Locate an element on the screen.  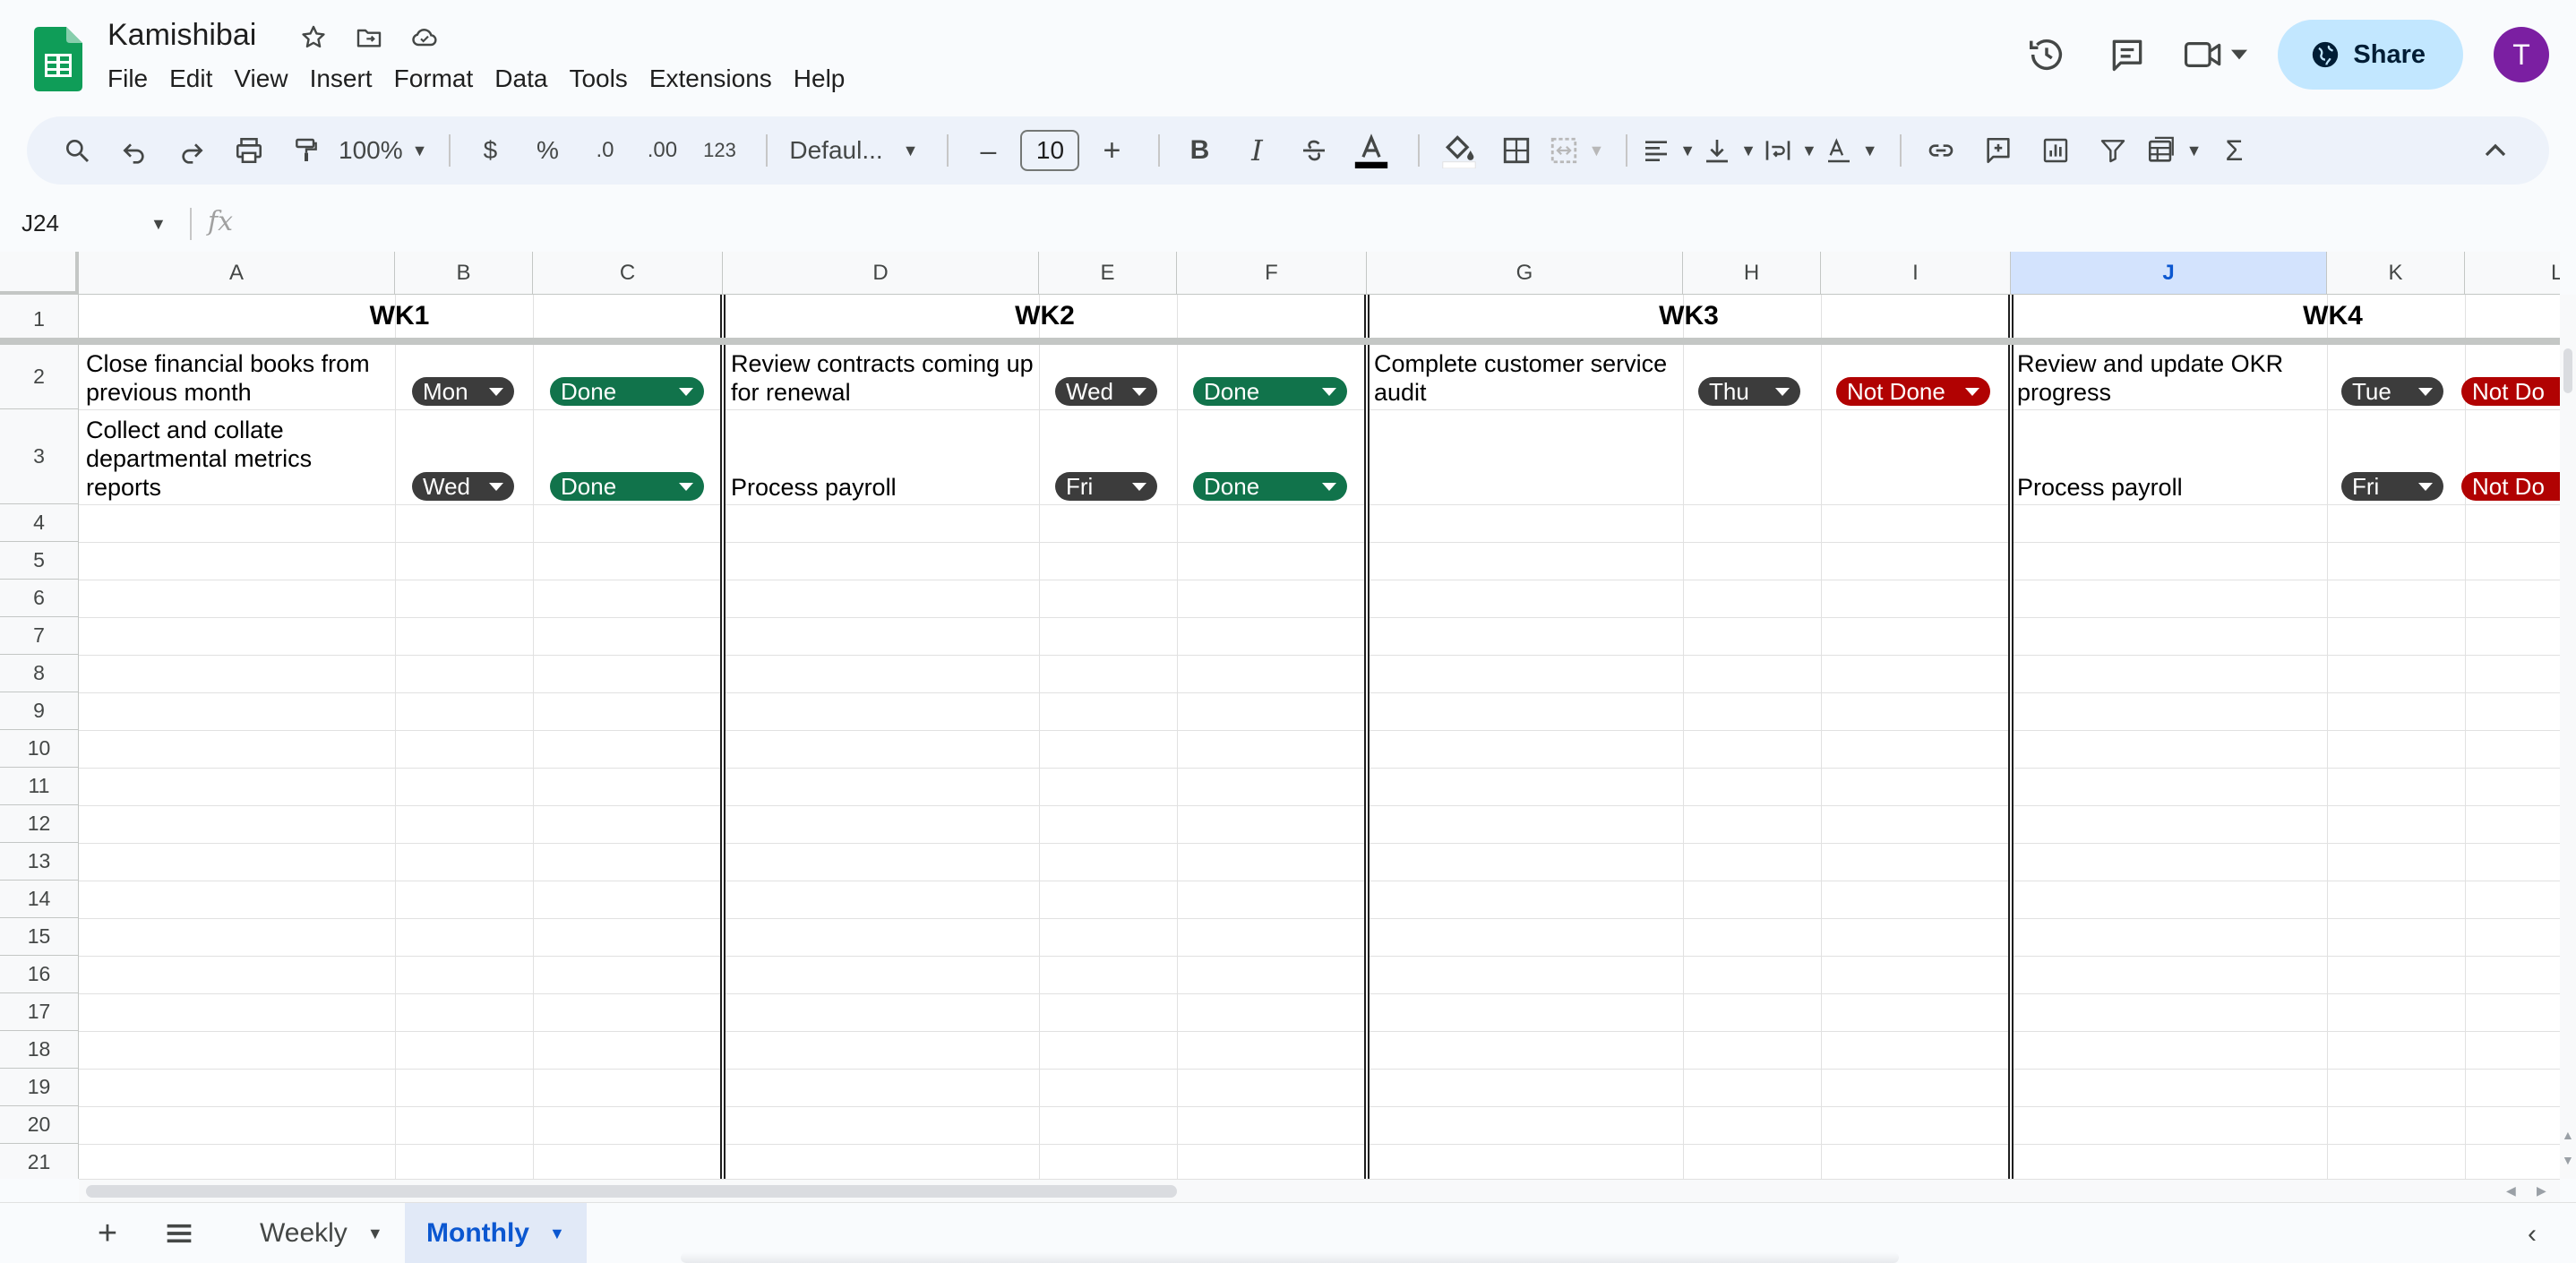
chevron-up-icon is located at coordinates (2495, 150).